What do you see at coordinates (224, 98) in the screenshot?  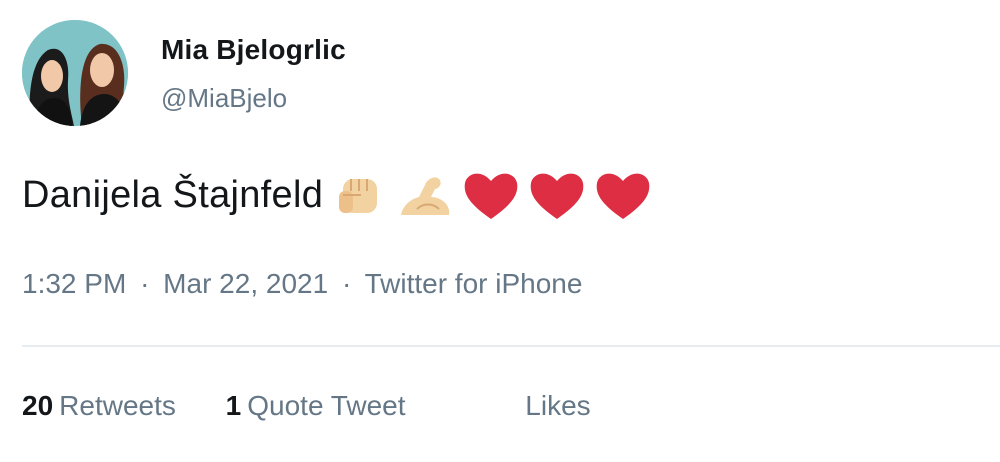 I see `author-handle: @MiaBjelo` at bounding box center [224, 98].